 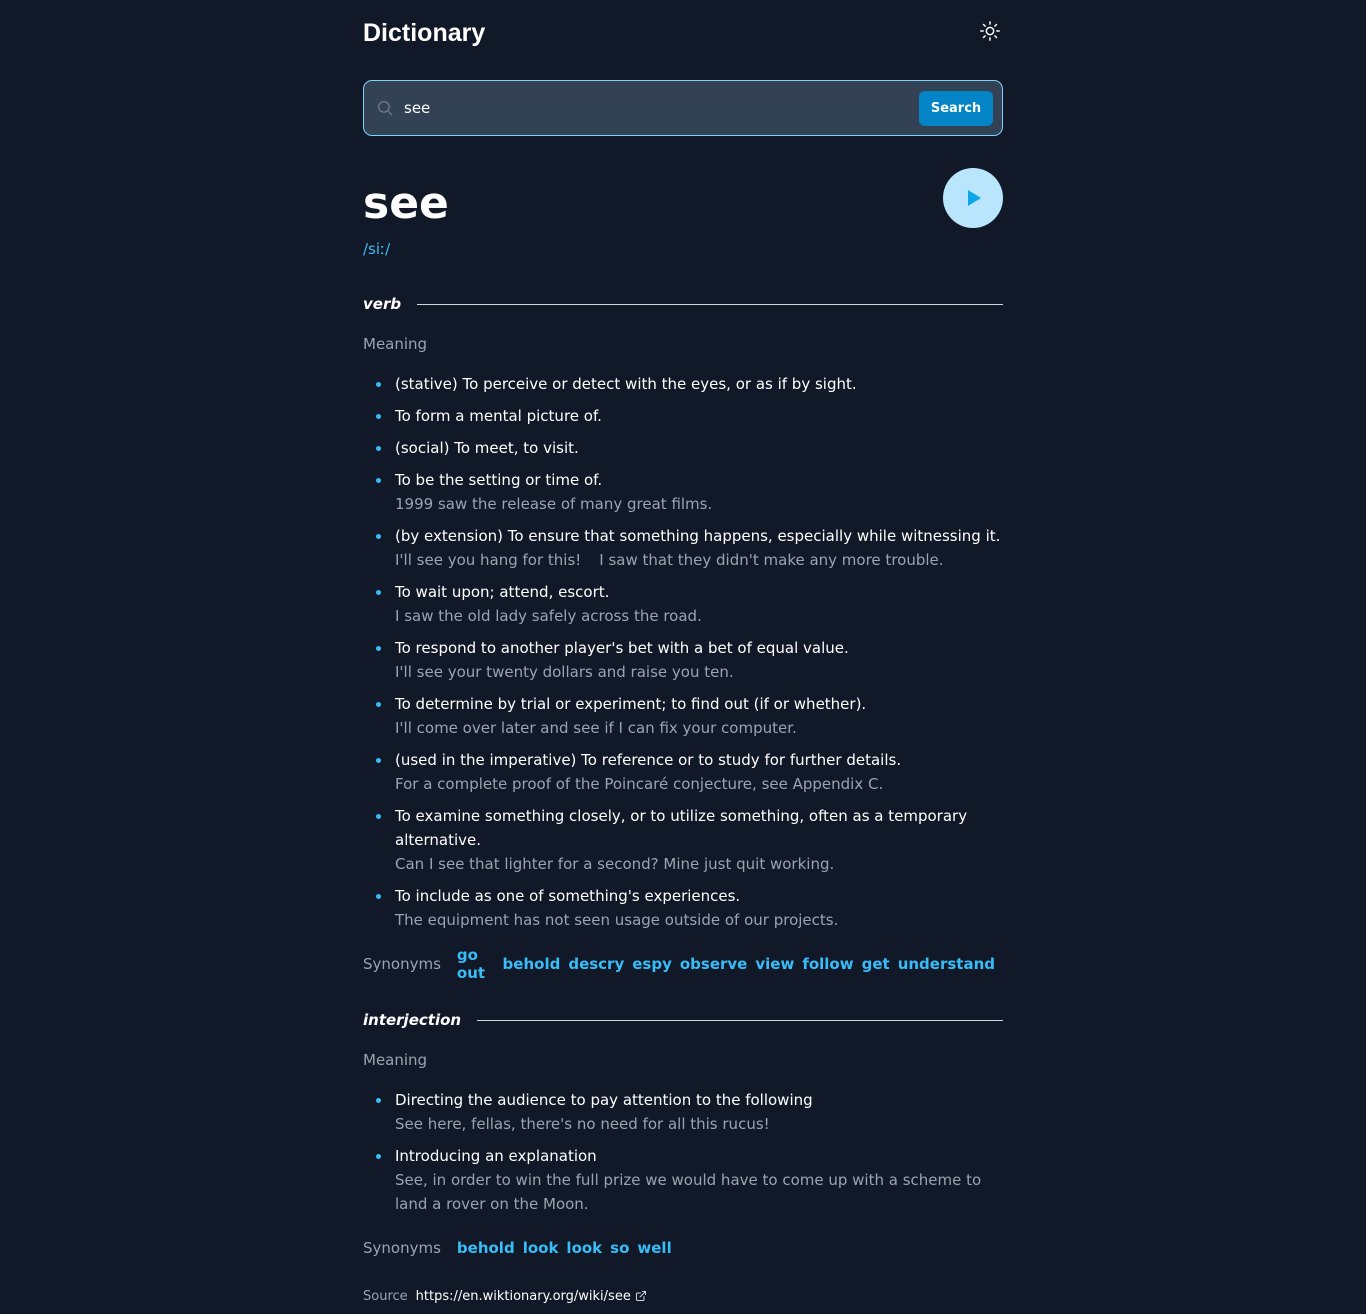 What do you see at coordinates (385, 1296) in the screenshot?
I see `source-label: Source` at bounding box center [385, 1296].